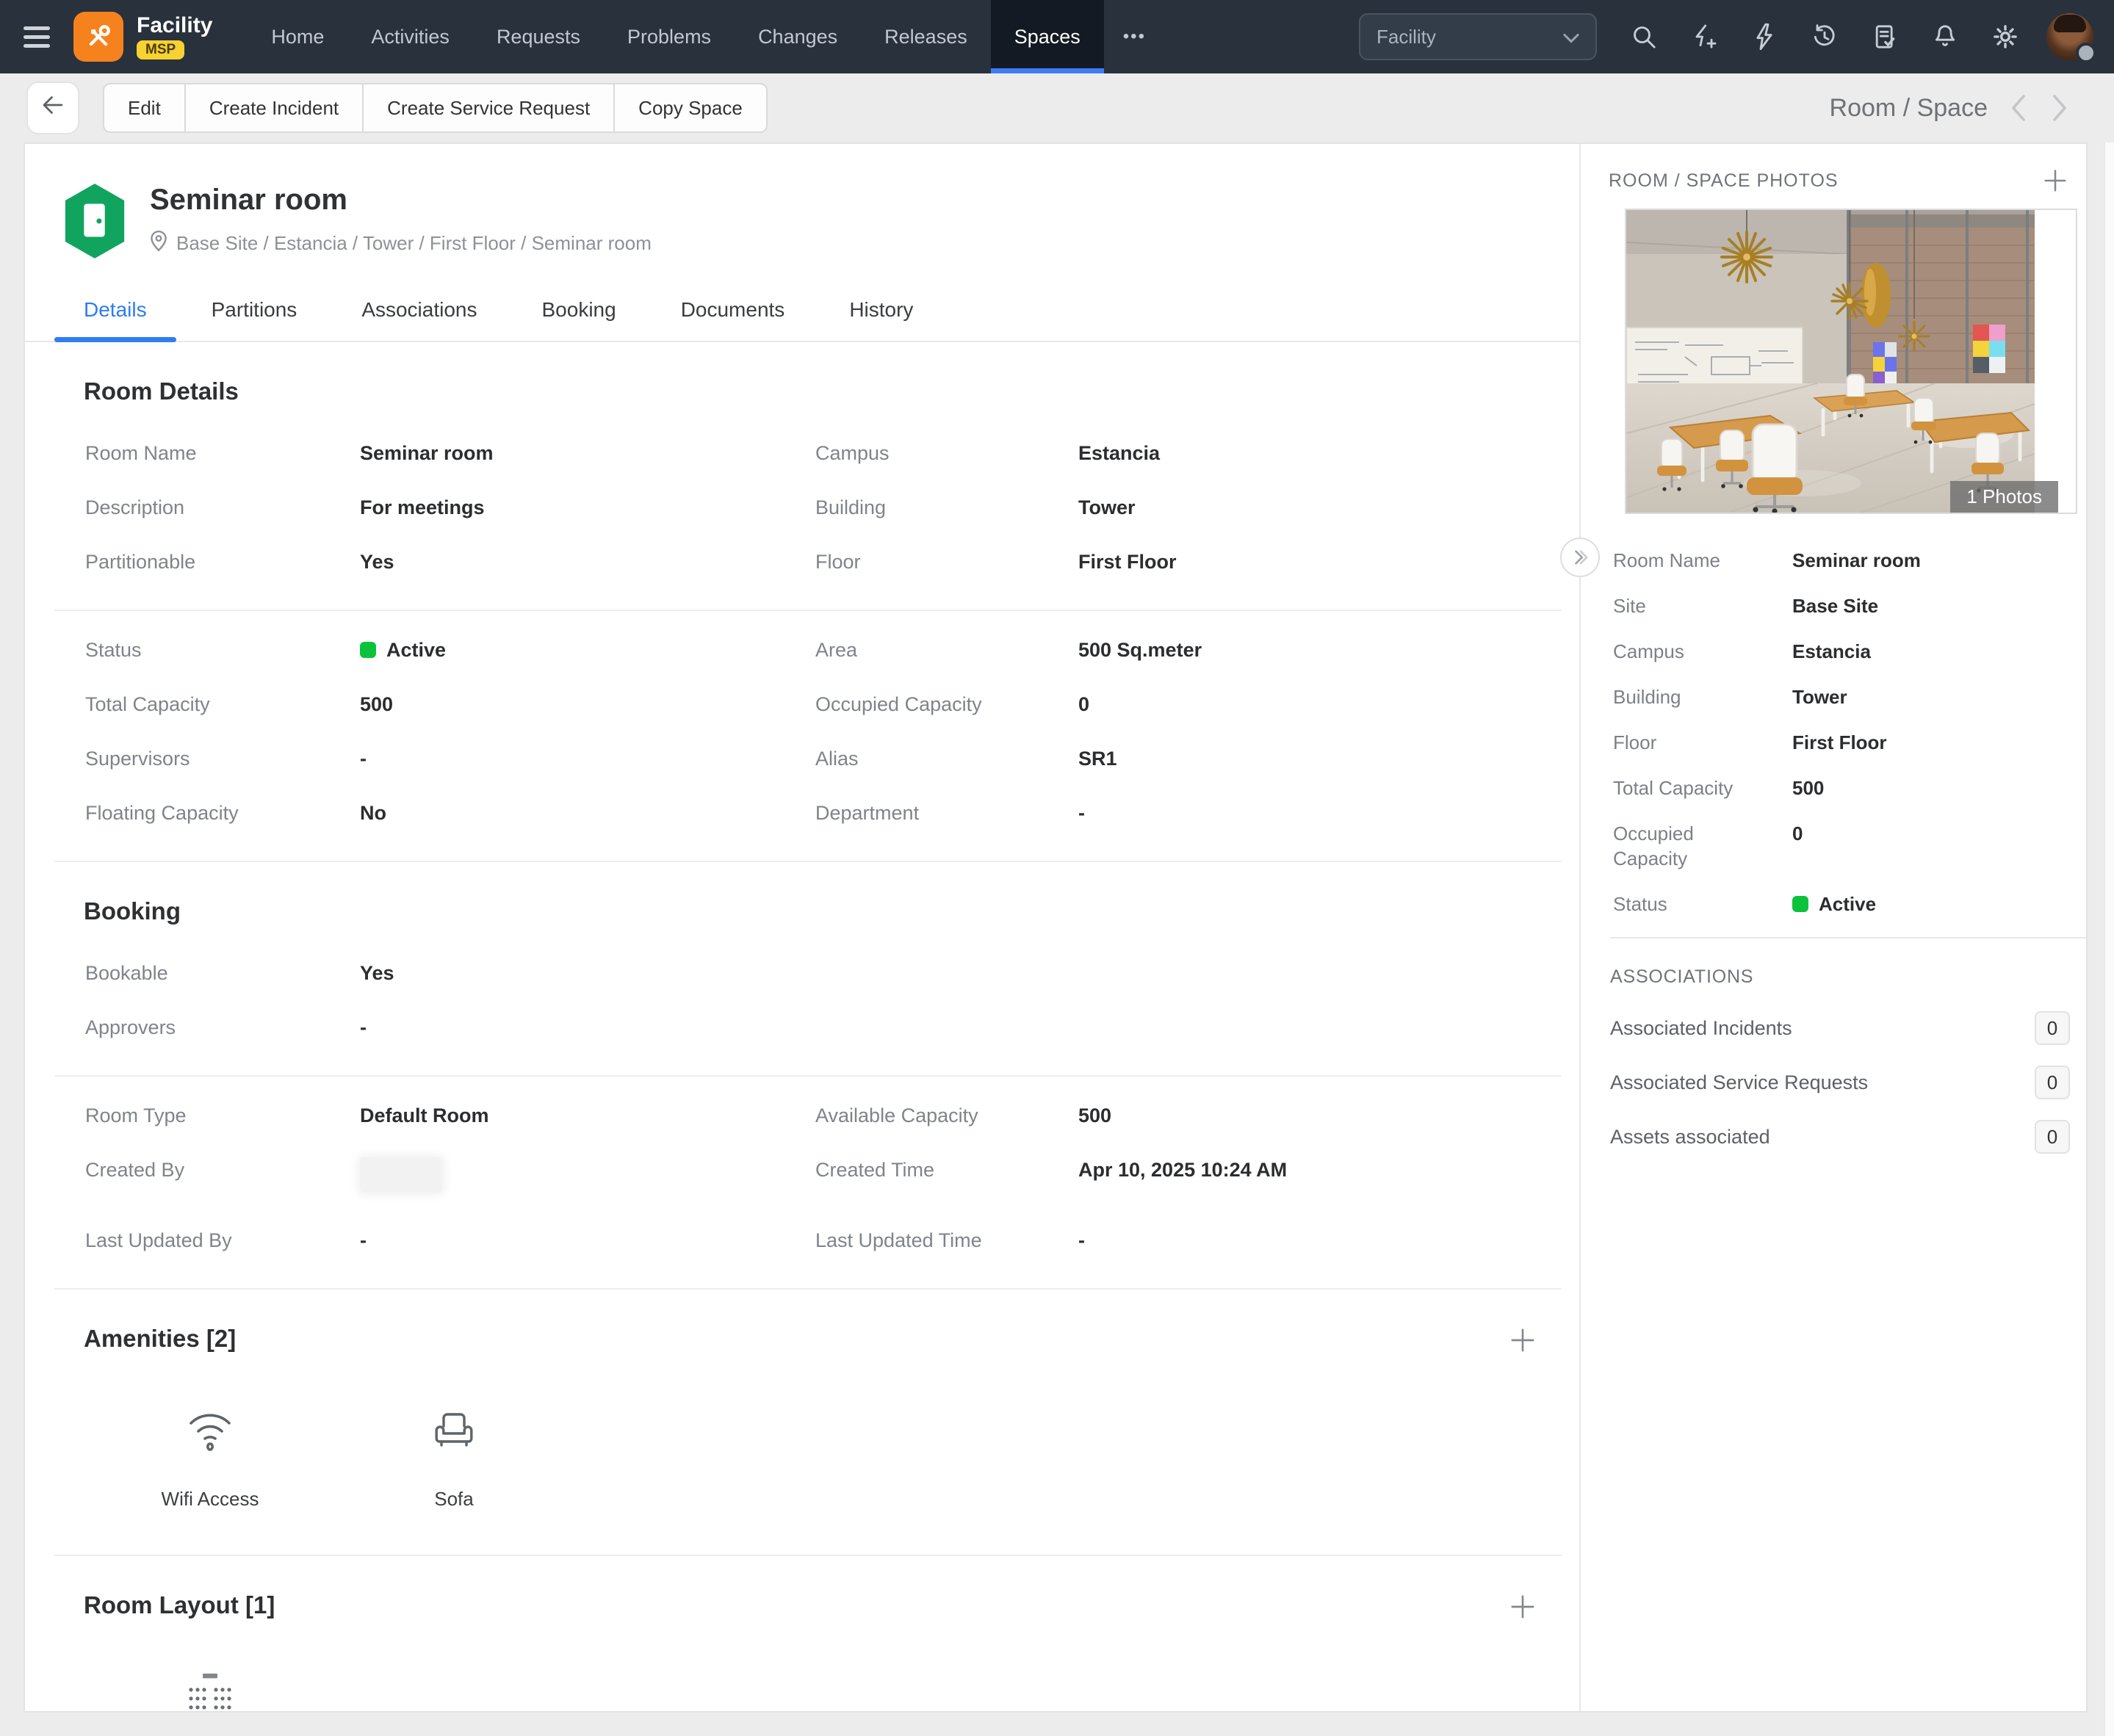 This screenshot has width=2114, height=1736. Describe the element at coordinates (1522, 1606) in the screenshot. I see `add-room-layout-icon` at that location.